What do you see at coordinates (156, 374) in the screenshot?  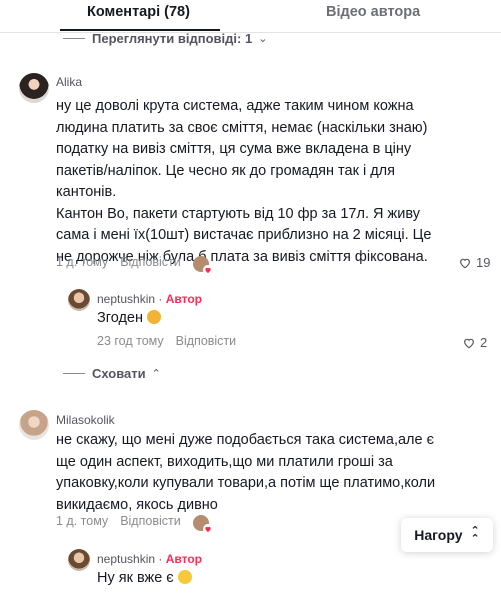 I see `chevron-up-icon: ⌃` at bounding box center [156, 374].